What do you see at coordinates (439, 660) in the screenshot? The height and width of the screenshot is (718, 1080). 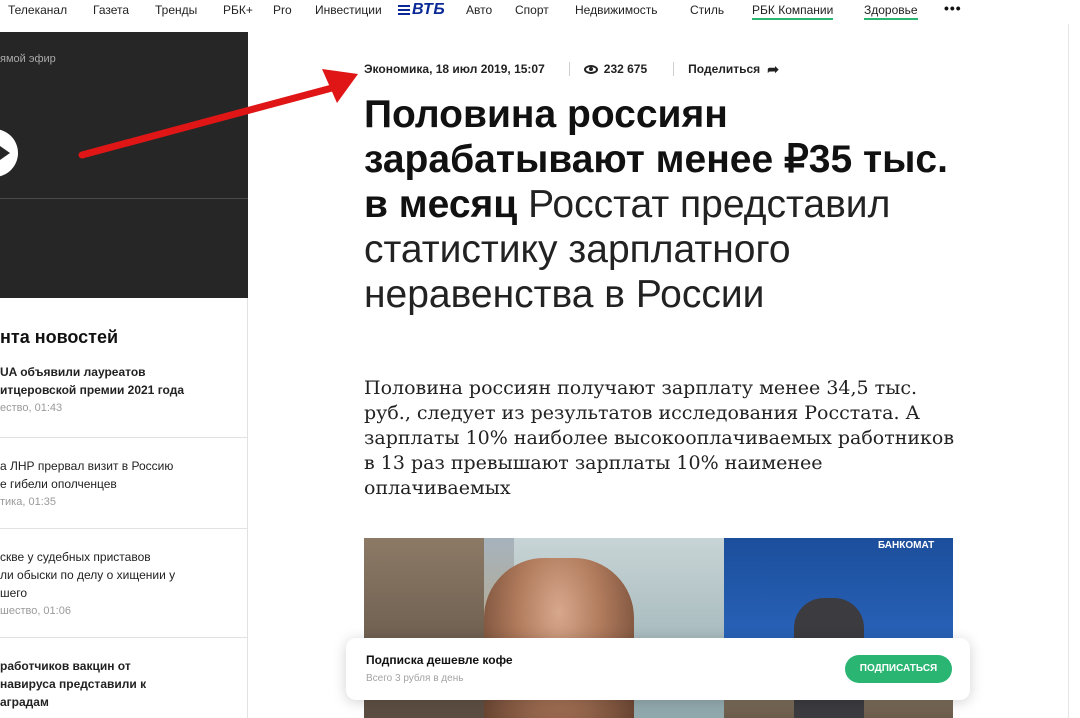 I see `subscribe-title: Подписка дешевле кофе` at bounding box center [439, 660].